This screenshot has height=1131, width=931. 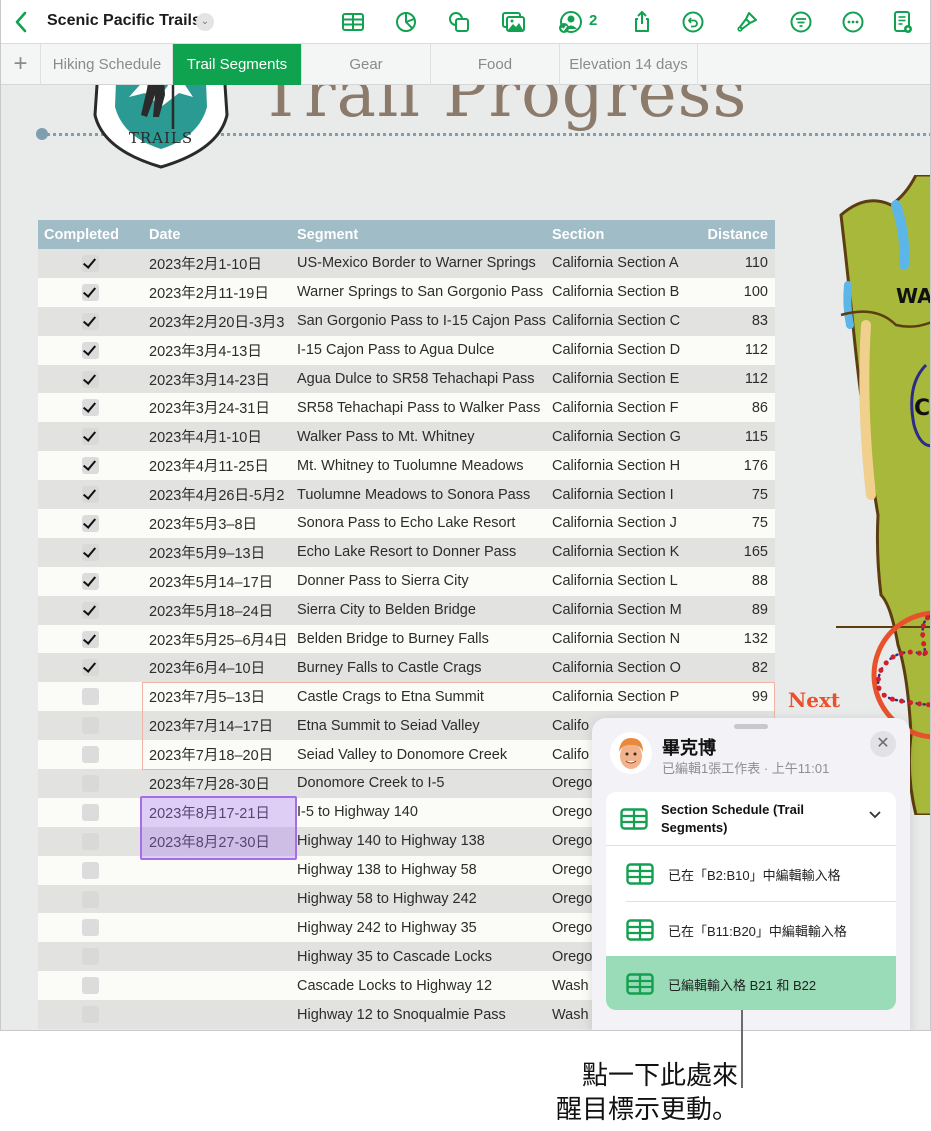 I want to click on segment-cell: Seiad Valley to Donomore Creek, so click(x=421, y=754).